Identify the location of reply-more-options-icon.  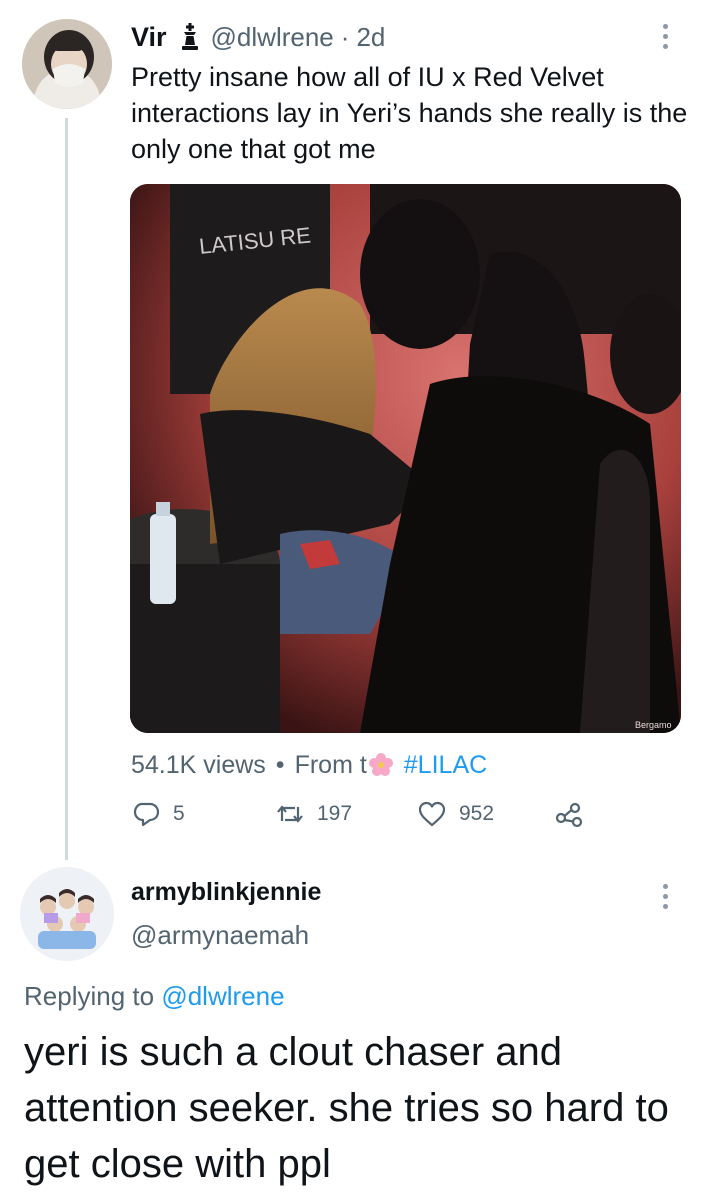
(665, 898).